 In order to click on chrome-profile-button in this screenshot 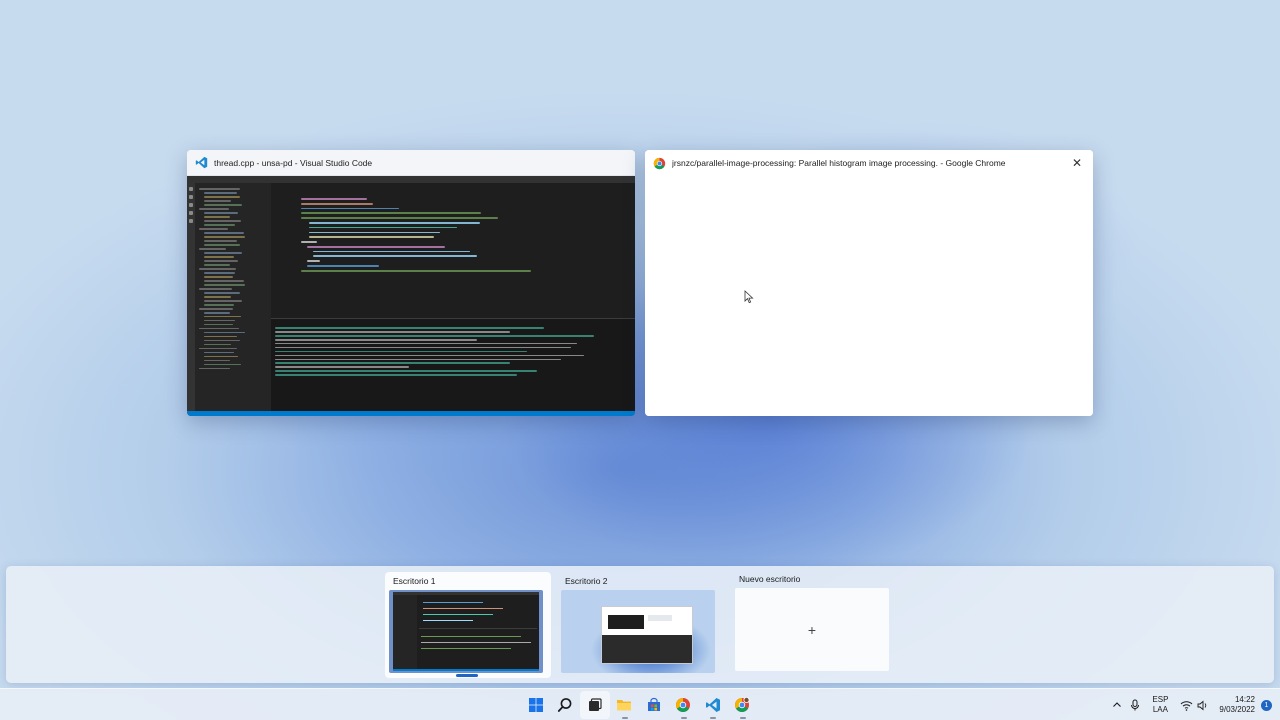, I will do `click(743, 705)`.